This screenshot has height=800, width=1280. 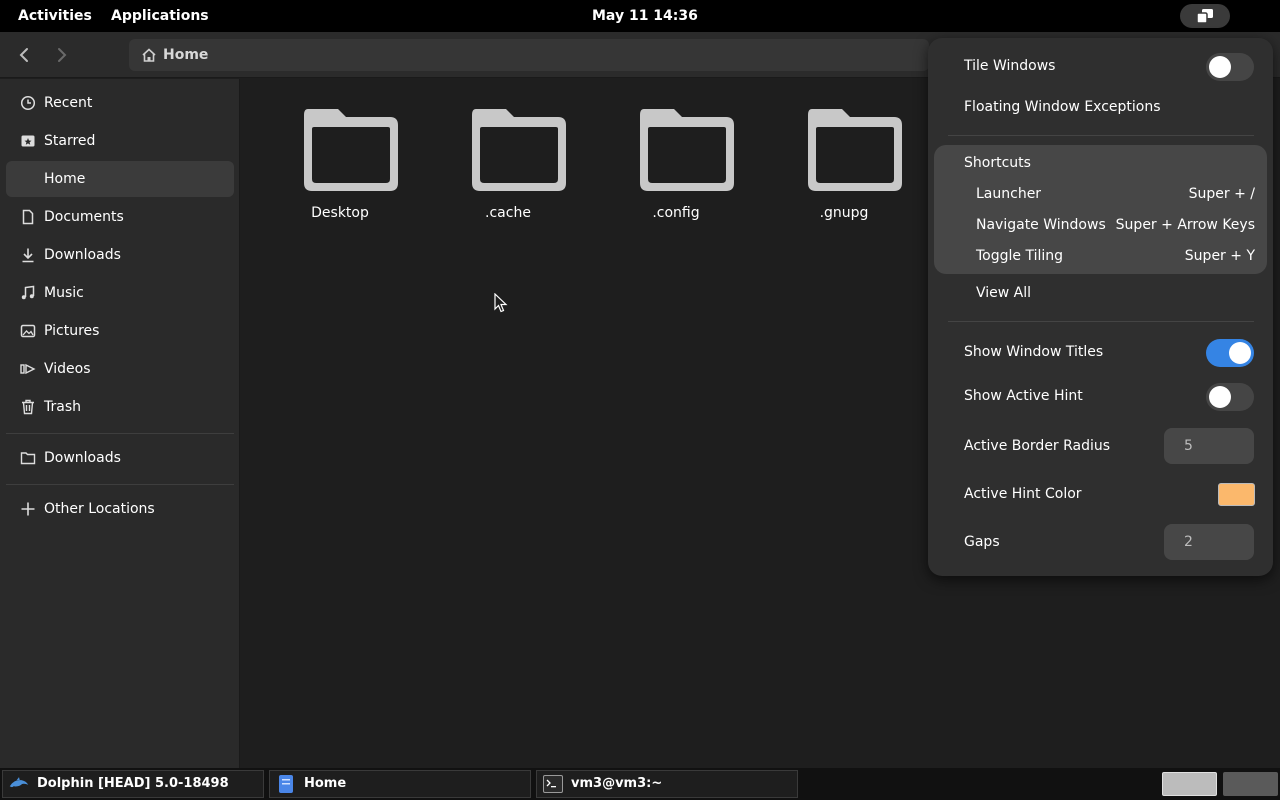 What do you see at coordinates (149, 55) in the screenshot?
I see `home-icon` at bounding box center [149, 55].